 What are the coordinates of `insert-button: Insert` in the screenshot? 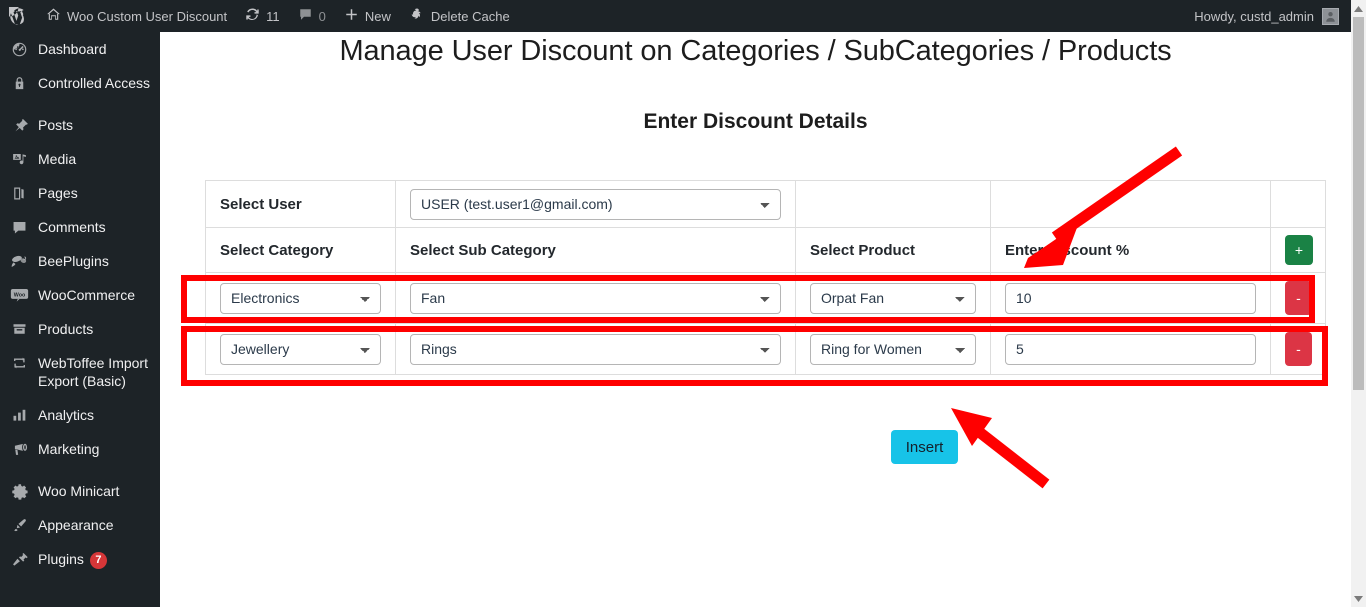 It's located at (924, 447).